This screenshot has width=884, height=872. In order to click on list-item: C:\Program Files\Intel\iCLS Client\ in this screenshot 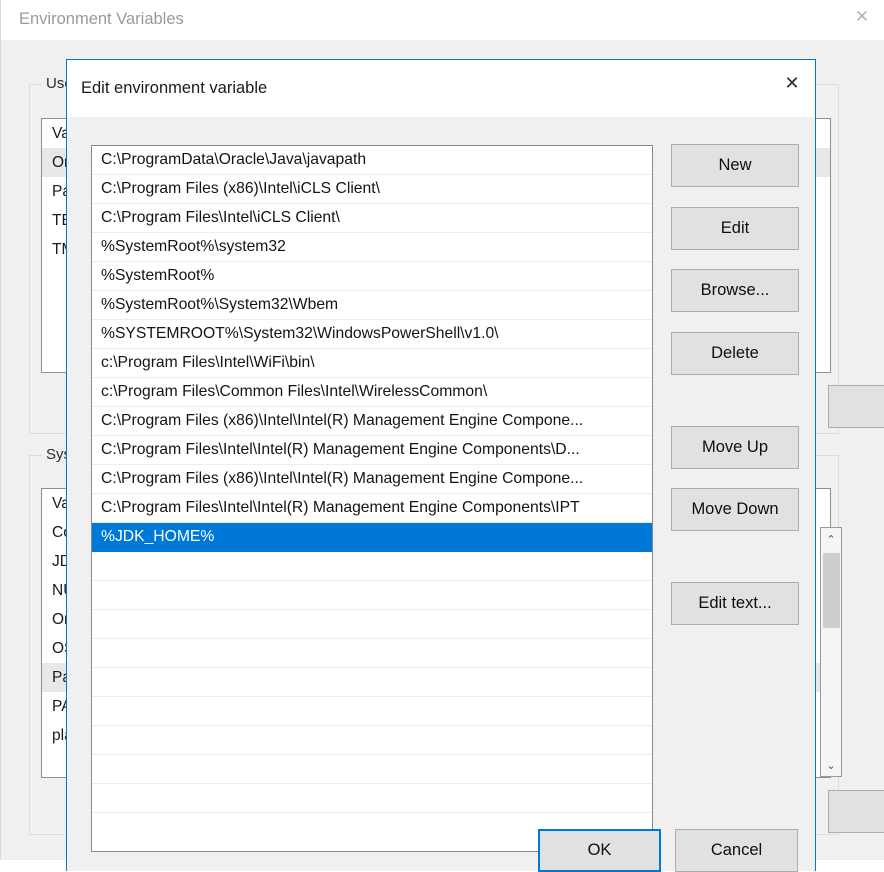, I will do `click(372, 218)`.